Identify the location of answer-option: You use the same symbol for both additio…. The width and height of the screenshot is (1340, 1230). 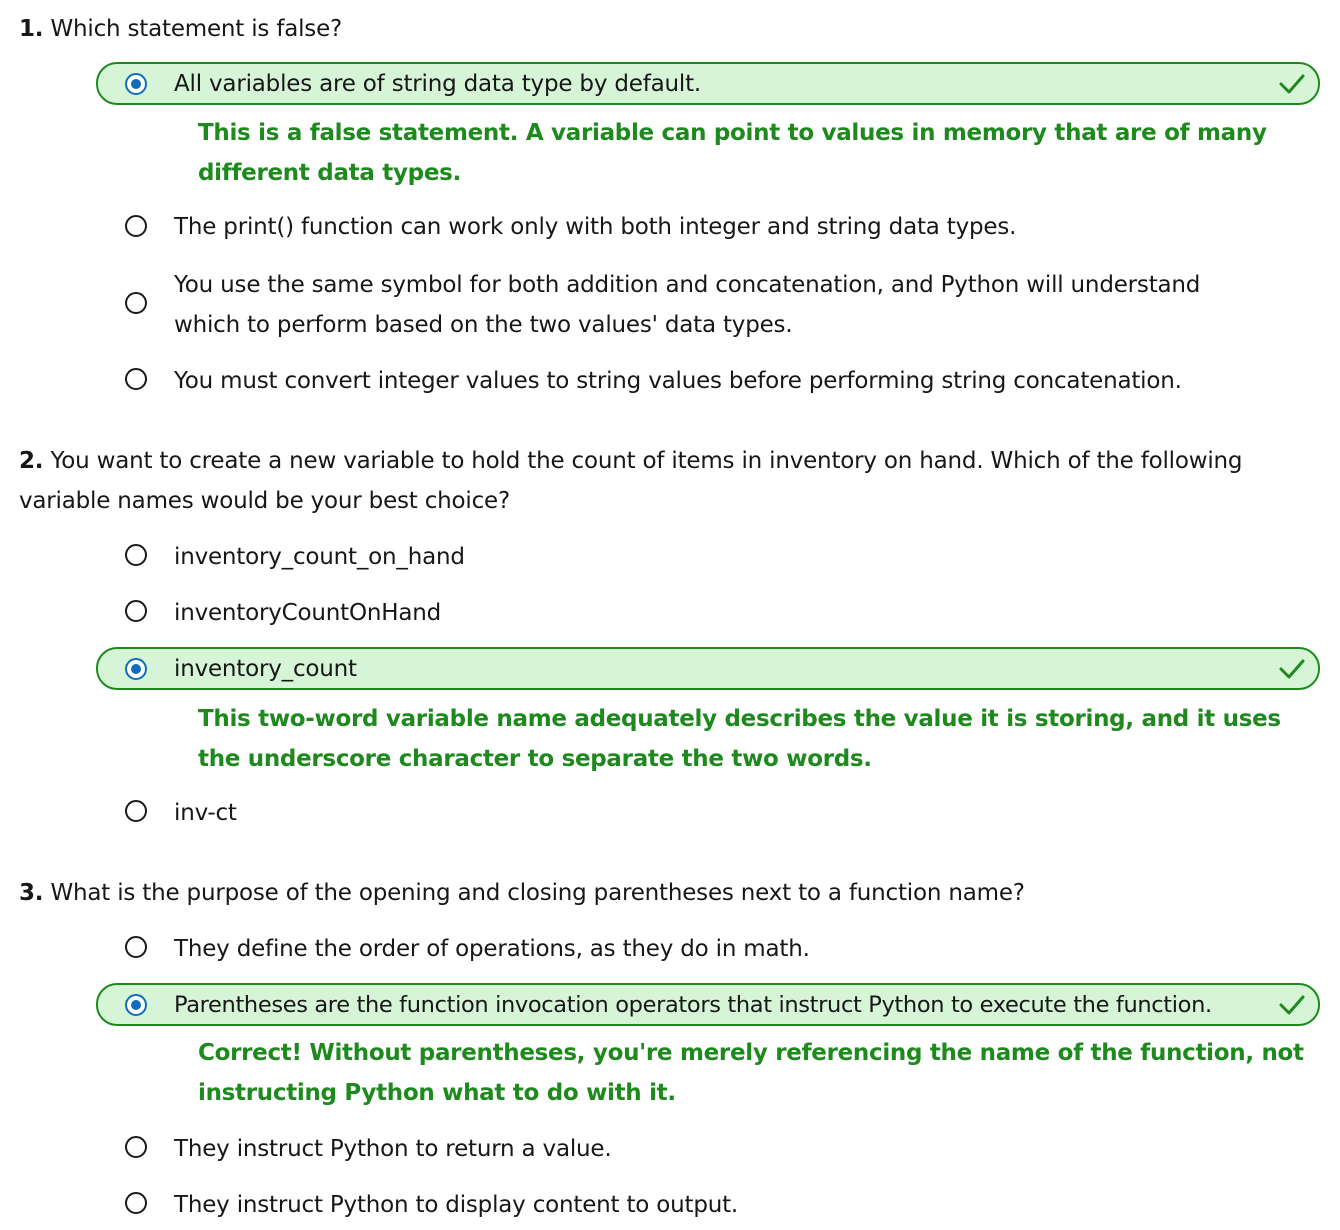
(708, 304).